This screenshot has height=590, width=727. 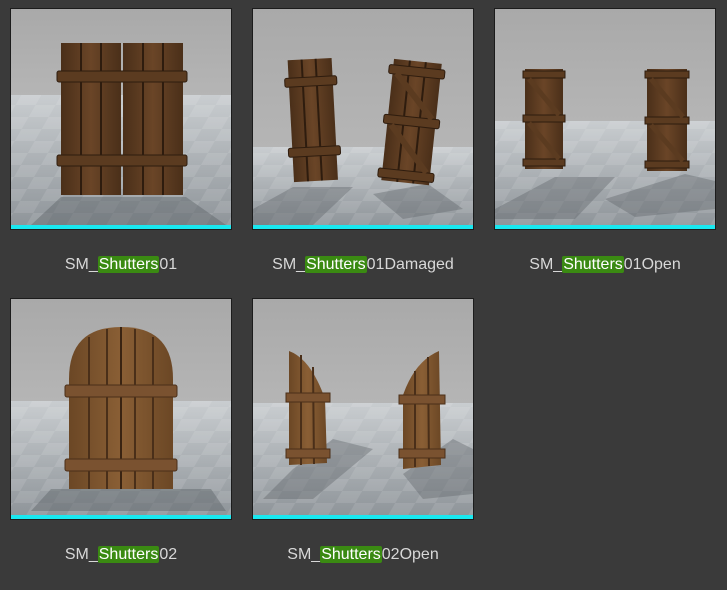 I want to click on asset-name: SM_Shutters02Open, so click(x=363, y=554).